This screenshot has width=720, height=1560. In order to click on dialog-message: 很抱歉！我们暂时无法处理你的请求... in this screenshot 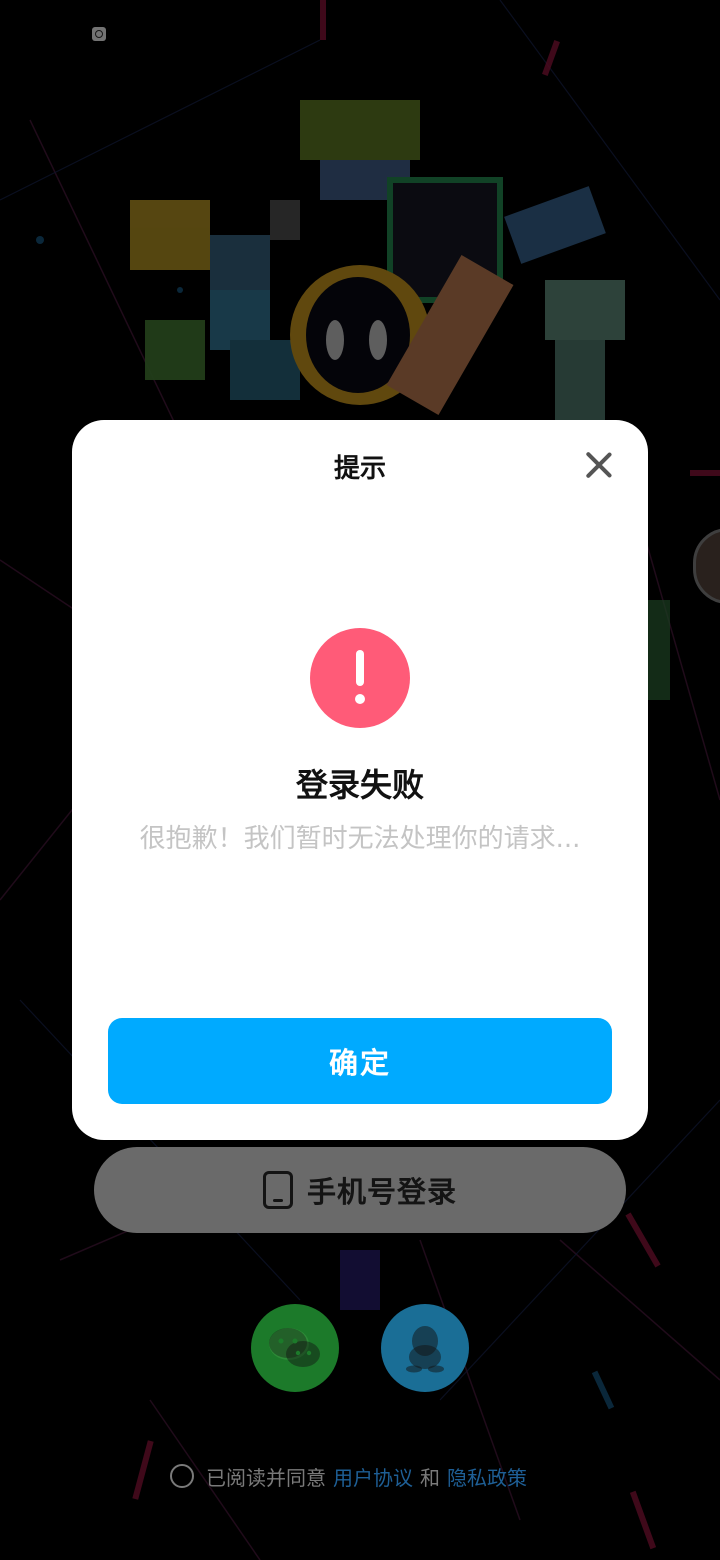, I will do `click(360, 839)`.